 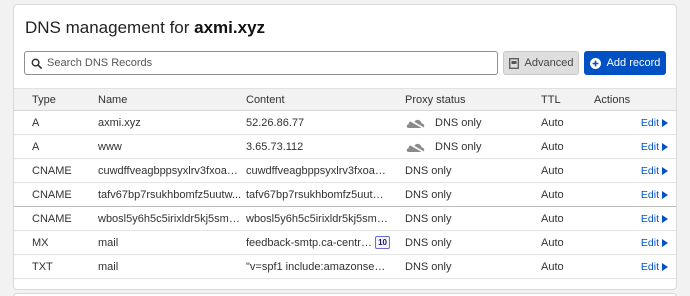 What do you see at coordinates (571, 99) in the screenshot?
I see `column-header-ttl: TTL` at bounding box center [571, 99].